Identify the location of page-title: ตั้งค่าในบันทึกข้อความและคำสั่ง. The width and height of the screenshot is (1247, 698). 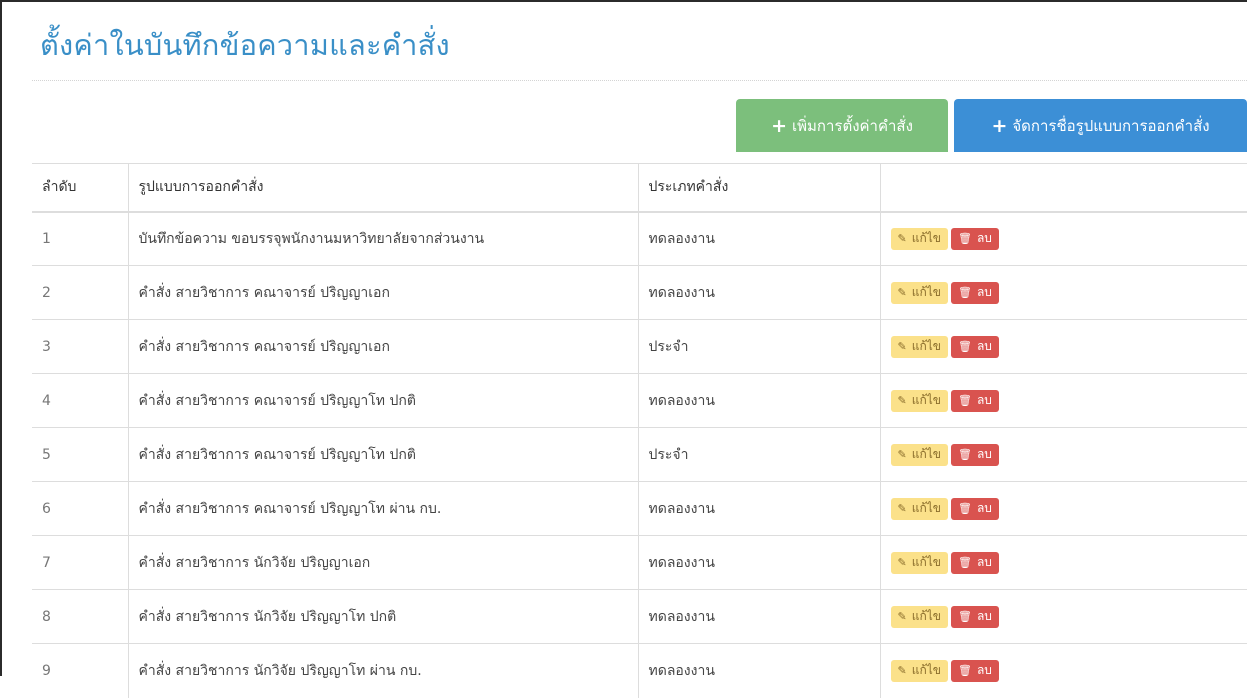
(245, 45).